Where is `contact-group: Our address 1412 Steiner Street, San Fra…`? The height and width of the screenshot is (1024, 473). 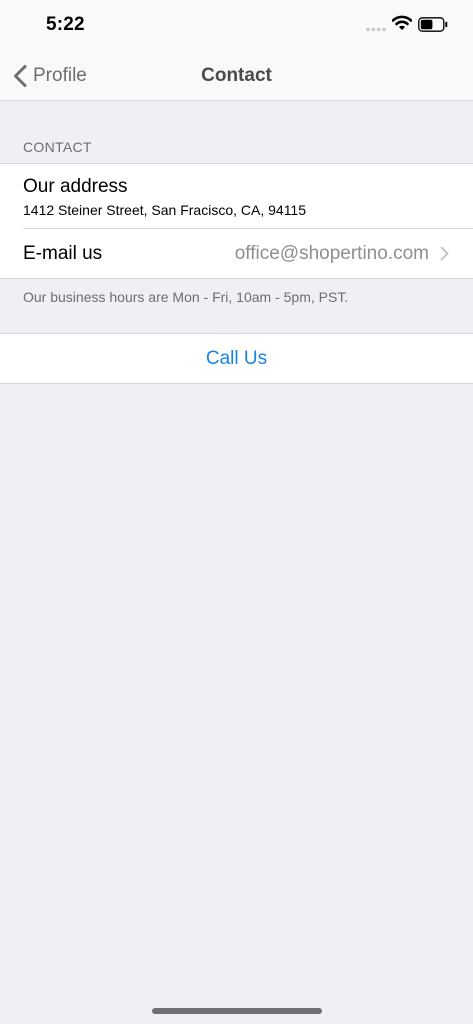 contact-group: Our address 1412 Steiner Street, San Fra… is located at coordinates (236, 221).